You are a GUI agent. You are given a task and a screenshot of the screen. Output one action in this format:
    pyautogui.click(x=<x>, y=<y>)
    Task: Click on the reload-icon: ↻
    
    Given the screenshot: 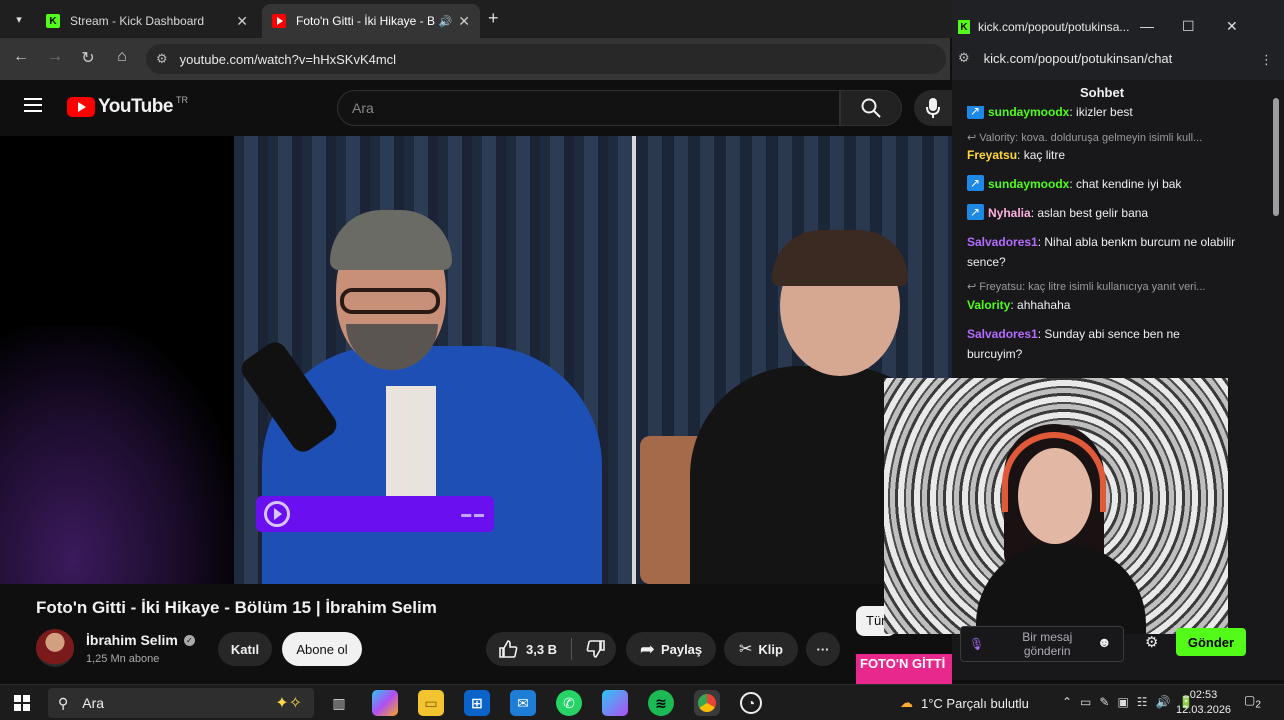 What is the action you would take?
    pyautogui.click(x=88, y=58)
    